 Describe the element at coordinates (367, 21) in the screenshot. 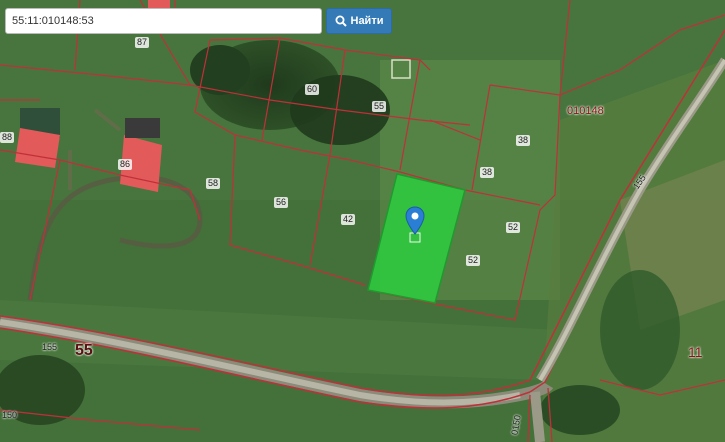

I see `search-button-label: Найти` at that location.